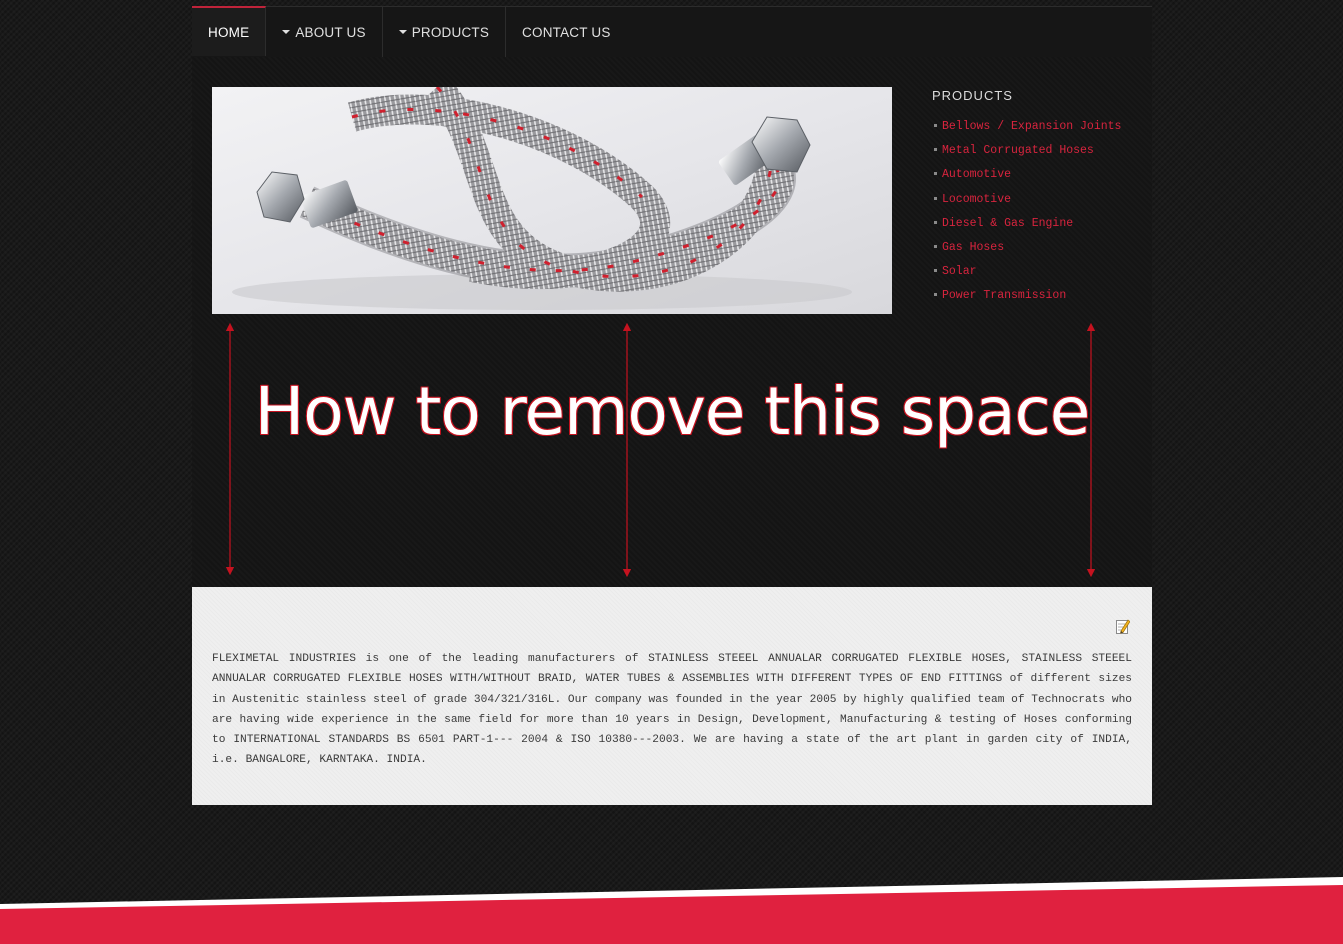  I want to click on nav-home-label: HOME, so click(229, 32).